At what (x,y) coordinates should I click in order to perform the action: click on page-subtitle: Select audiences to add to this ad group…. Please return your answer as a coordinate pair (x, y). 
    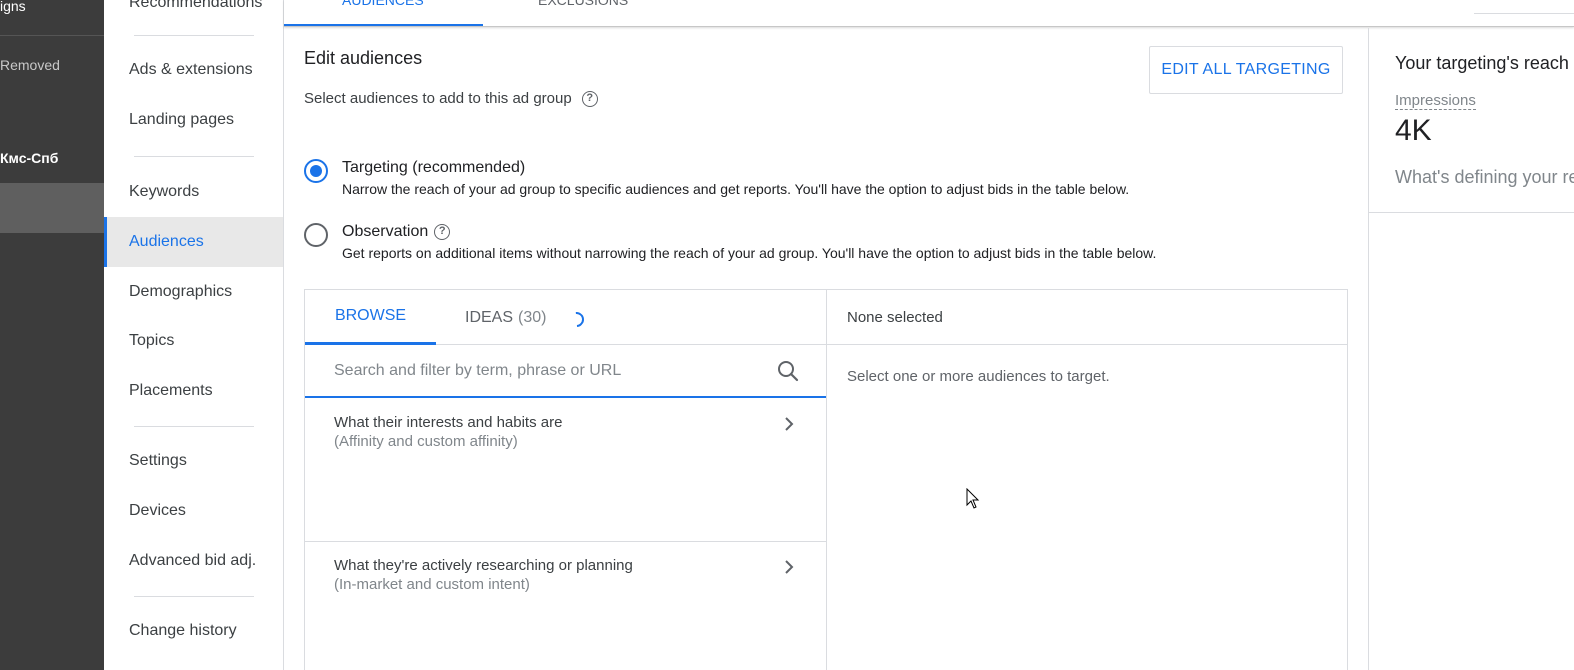
    Looking at the image, I should click on (451, 98).